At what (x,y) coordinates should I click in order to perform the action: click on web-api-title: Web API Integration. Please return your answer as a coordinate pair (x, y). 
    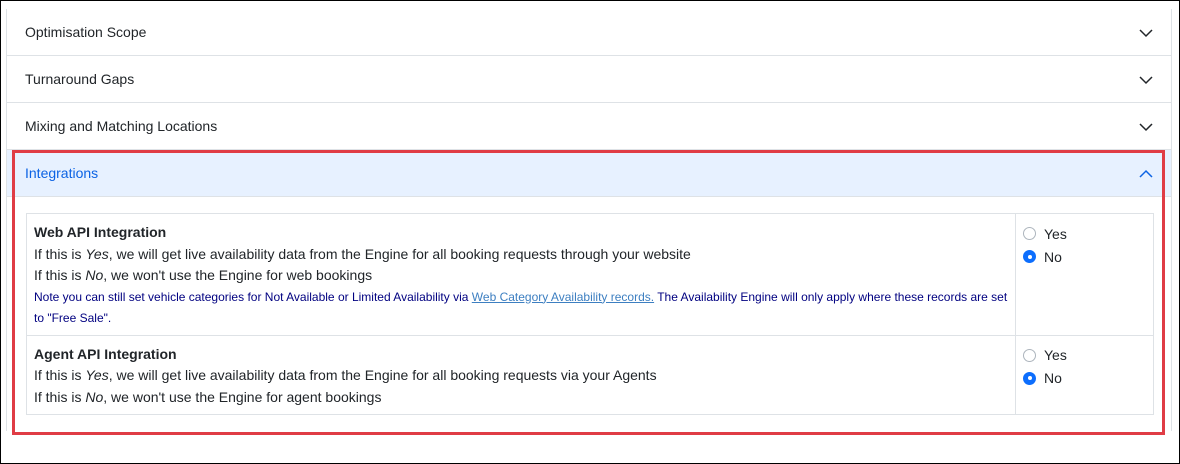
    Looking at the image, I should click on (100, 232).